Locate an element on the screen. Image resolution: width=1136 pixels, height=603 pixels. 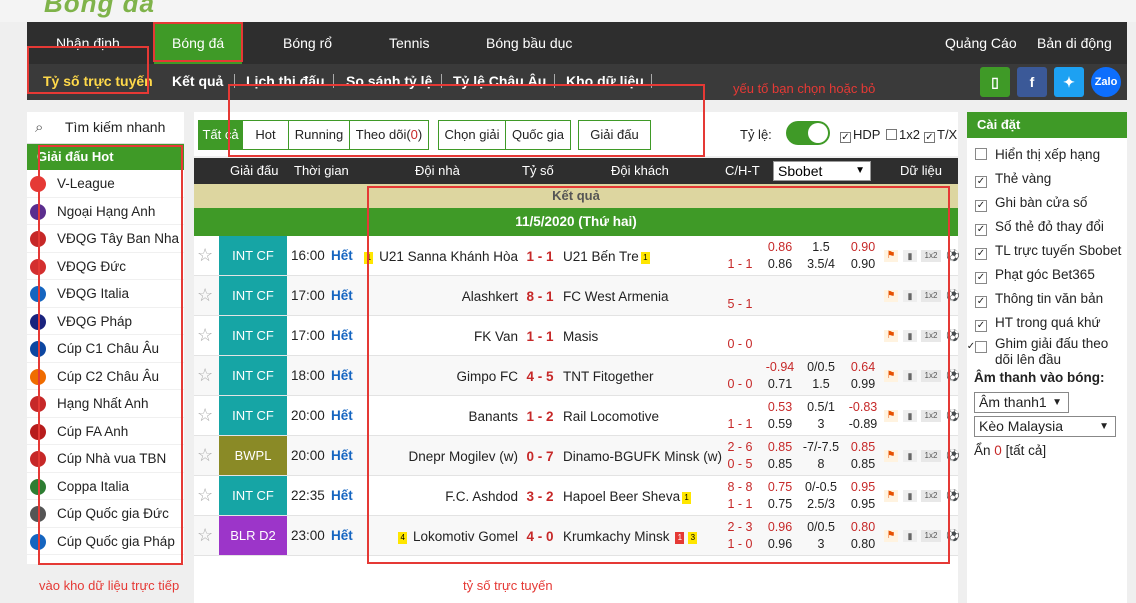
header-data: Dữ liệu is located at coordinates (921, 170).